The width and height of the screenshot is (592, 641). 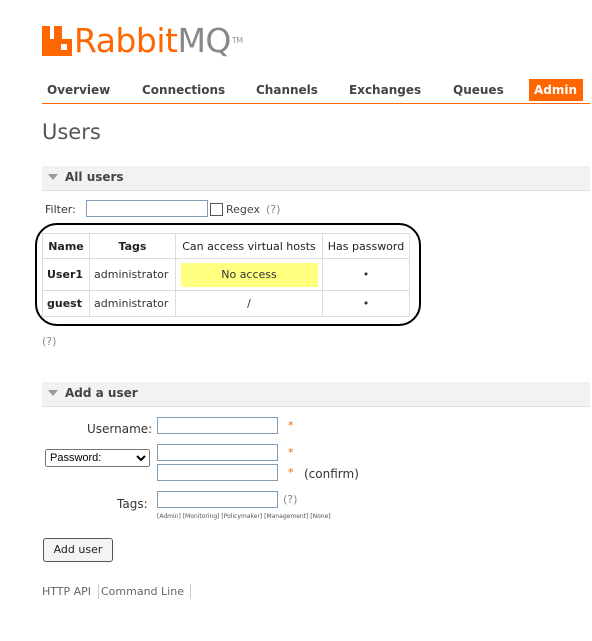 What do you see at coordinates (331, 474) in the screenshot?
I see `confirm-label: (confirm)` at bounding box center [331, 474].